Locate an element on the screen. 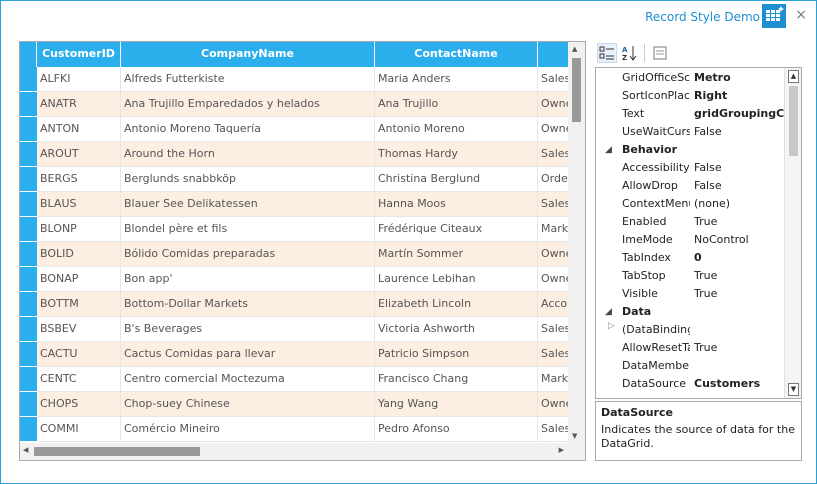 This screenshot has width=817, height=484. cell-contactname: Yang Wang is located at coordinates (456, 404).